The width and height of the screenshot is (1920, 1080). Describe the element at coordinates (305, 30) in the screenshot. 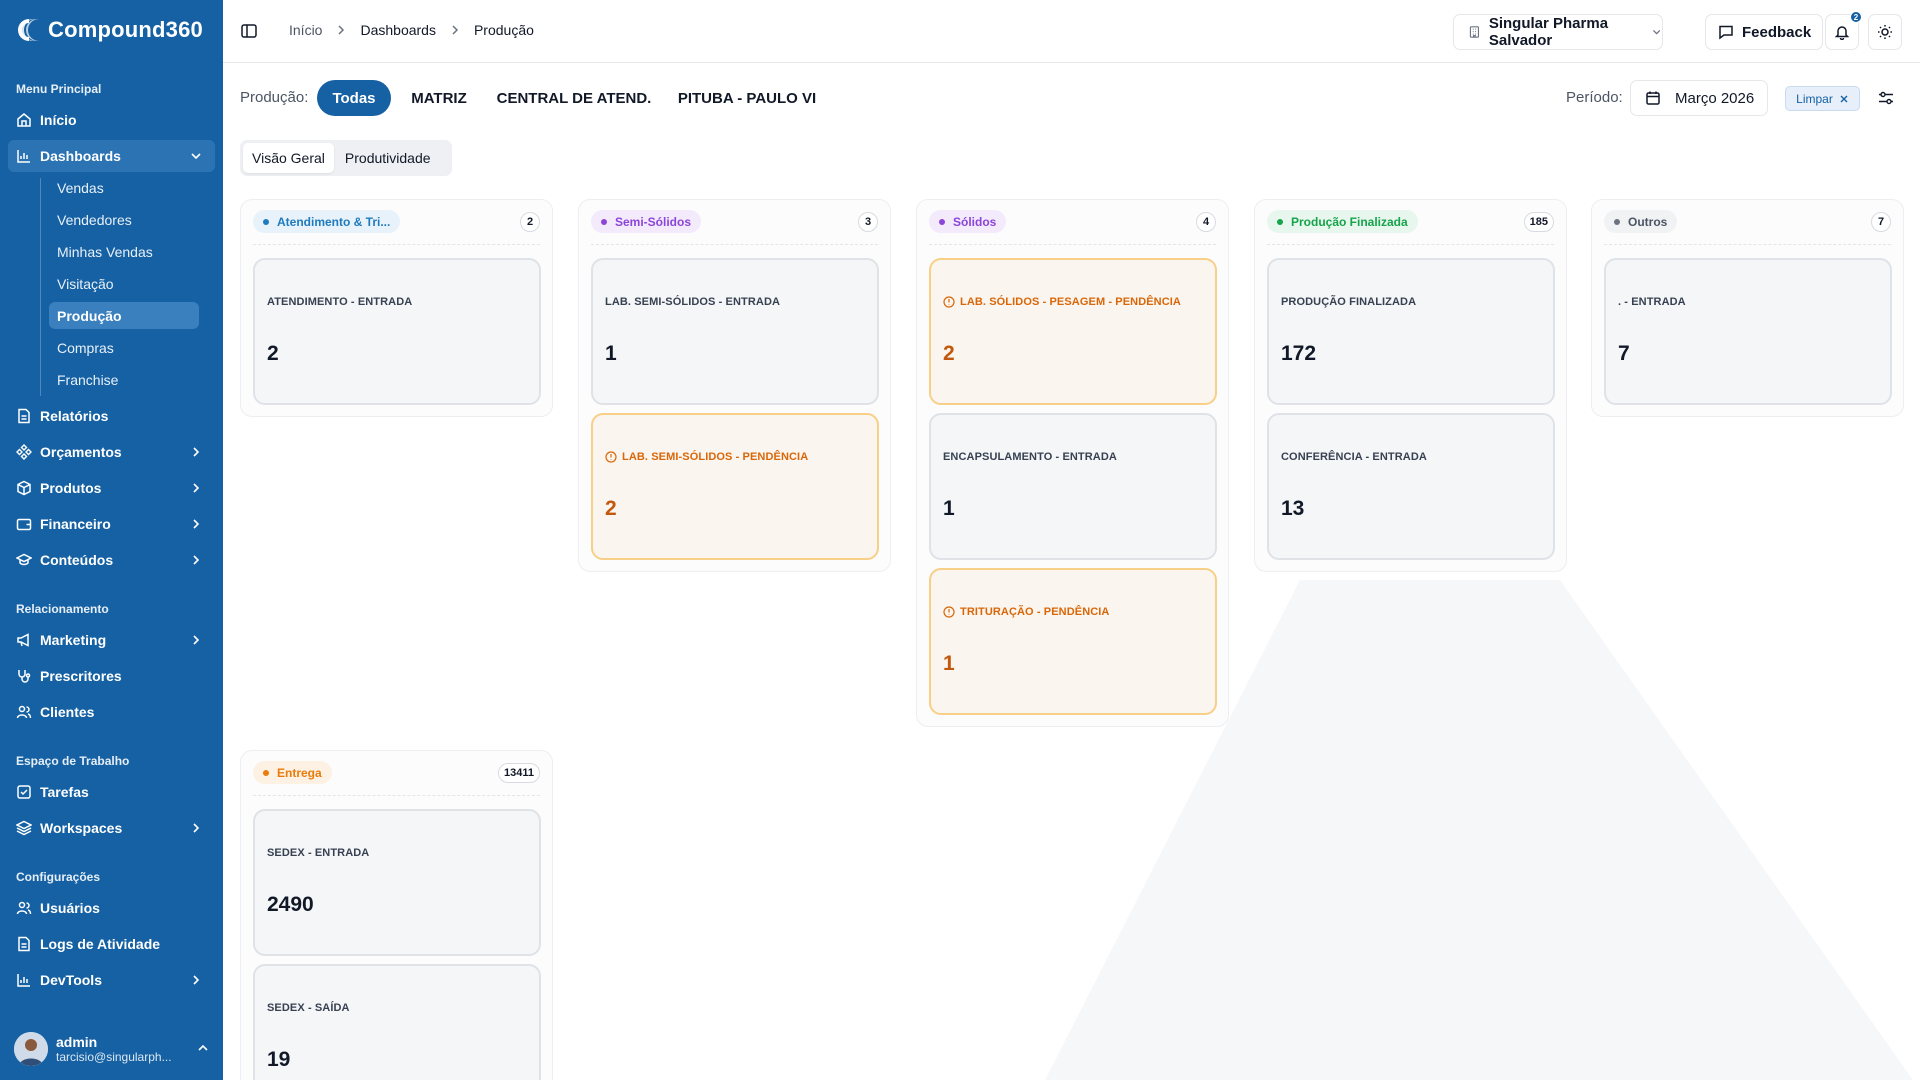

I see `breadcrumb-inicio: Início` at that location.